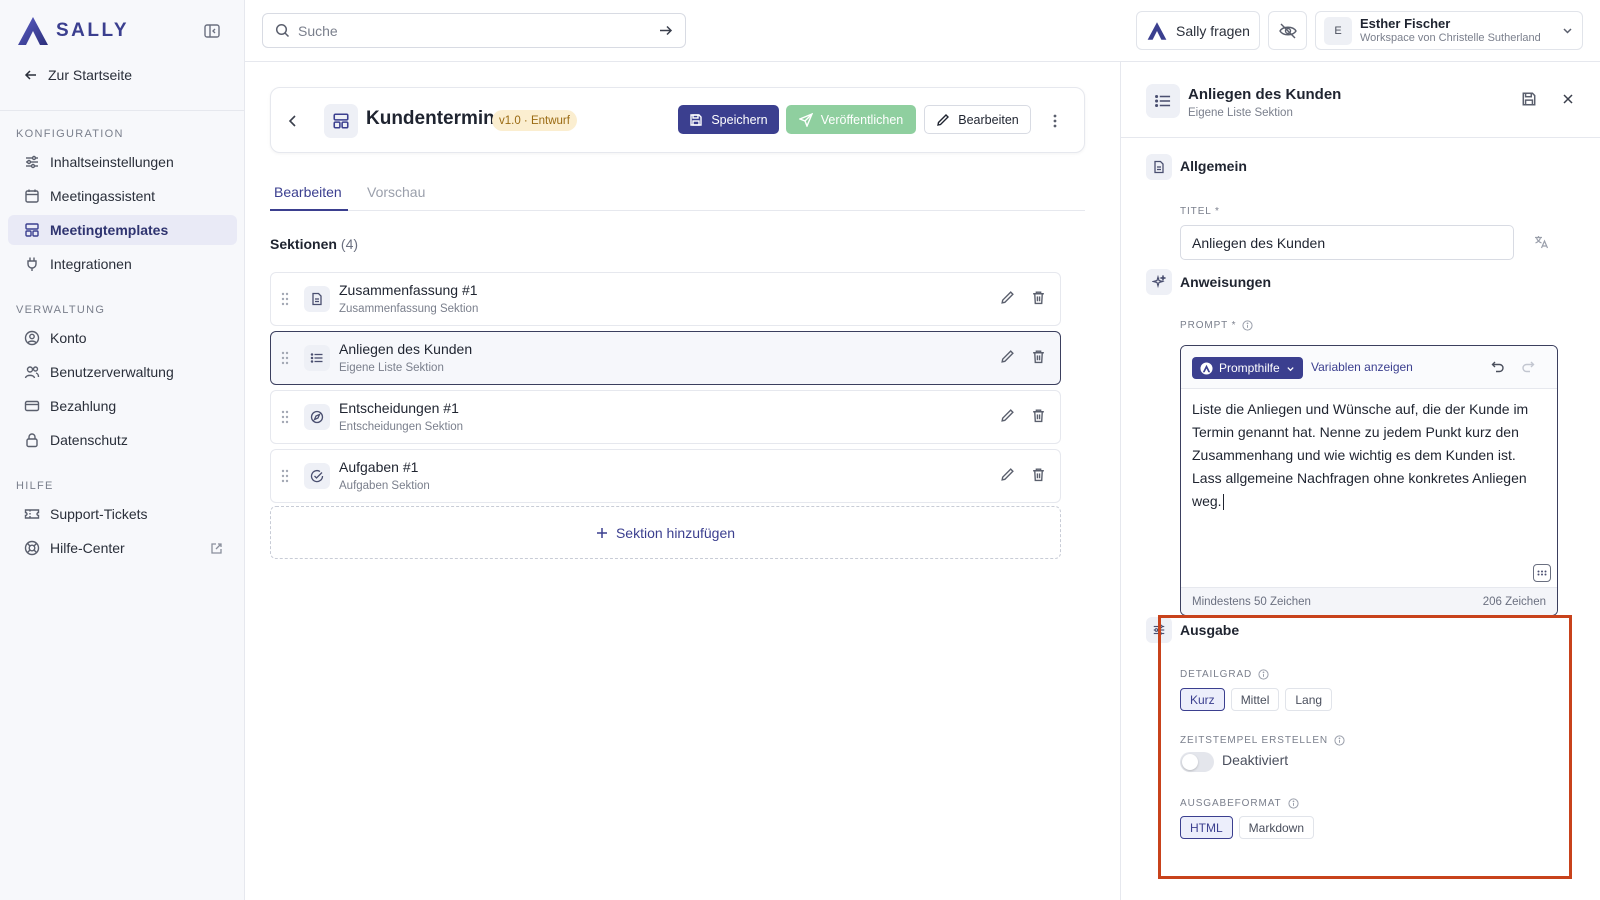  Describe the element at coordinates (1567, 31) in the screenshot. I see `chevron-down-icon` at that location.